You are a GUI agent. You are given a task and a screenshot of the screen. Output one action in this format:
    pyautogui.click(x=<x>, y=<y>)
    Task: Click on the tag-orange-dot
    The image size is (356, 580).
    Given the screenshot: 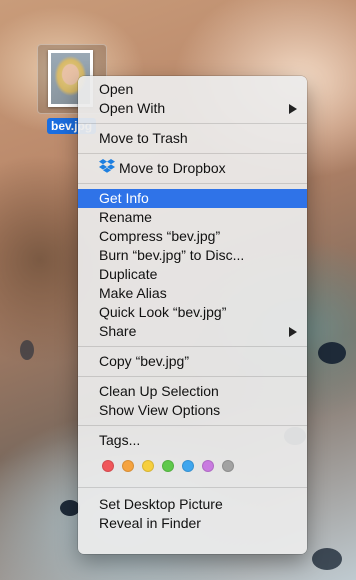 What is the action you would take?
    pyautogui.click(x=128, y=466)
    